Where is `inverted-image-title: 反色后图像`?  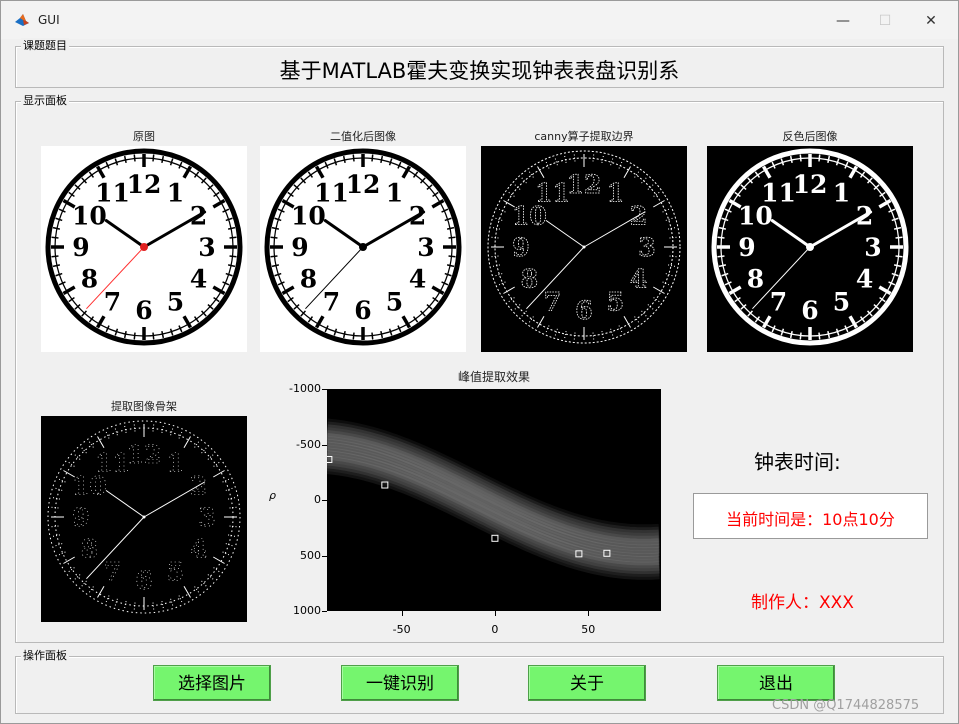 inverted-image-title: 反色后图像 is located at coordinates (810, 136).